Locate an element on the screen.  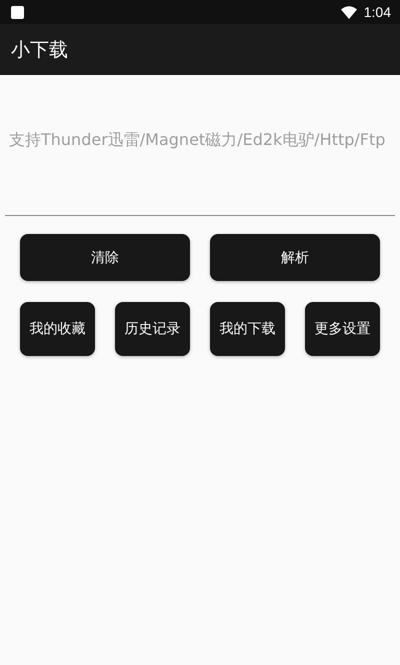
link-input-field: 支持Thunder迅雷/Magnet磁力/Ed2k电驴/Http/Ftp is located at coordinates (200, 170).